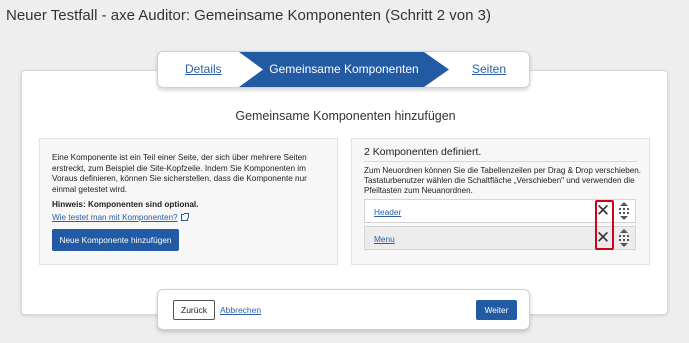 Image resolution: width=689 pixels, height=343 pixels. Describe the element at coordinates (489, 69) in the screenshot. I see `step-pages-link: Seiten` at that location.